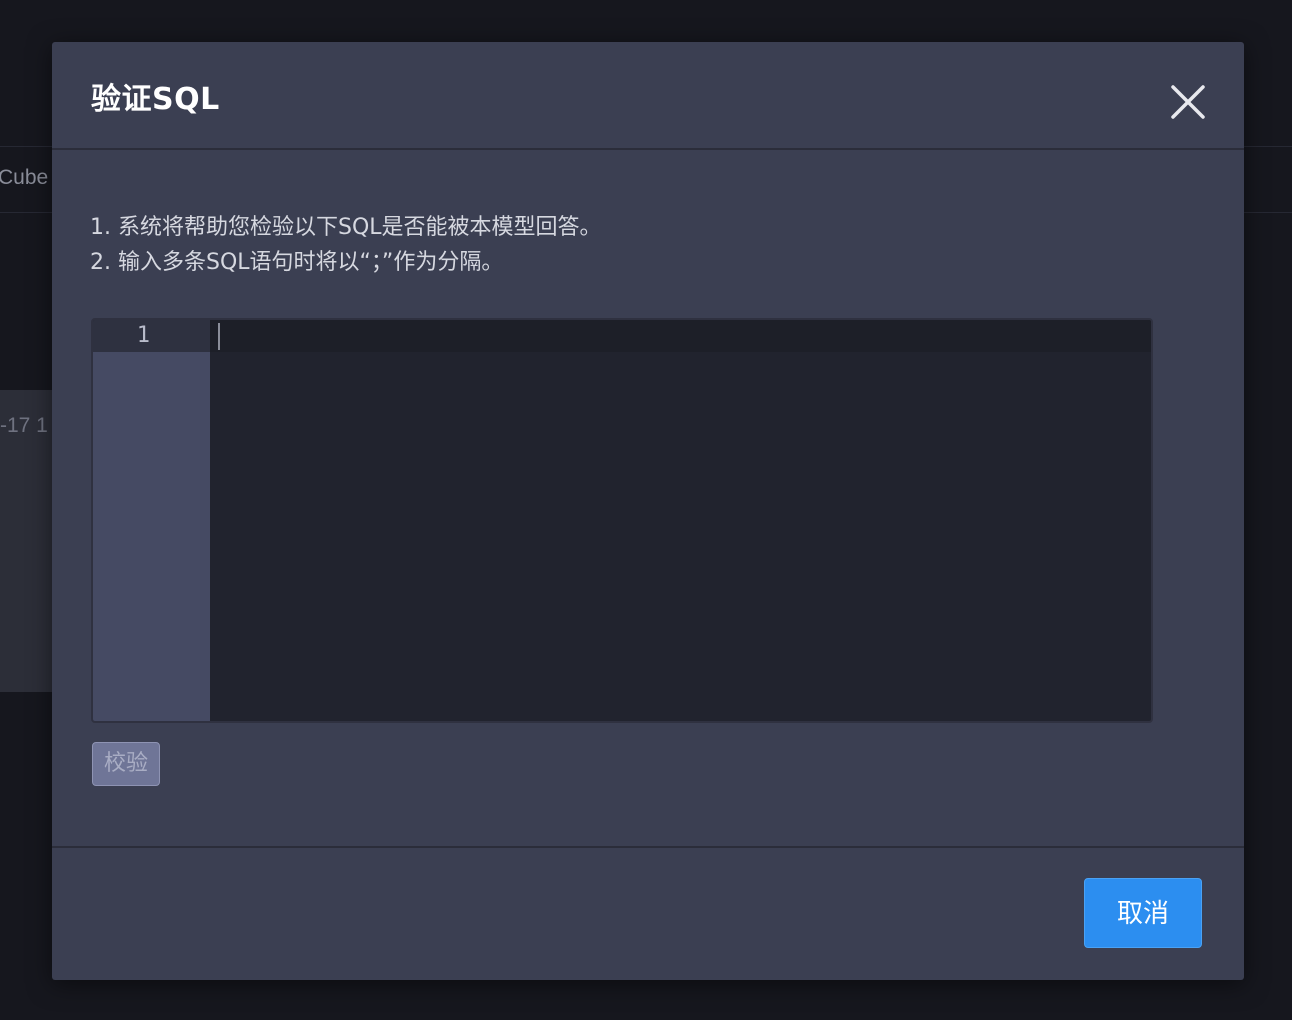 The image size is (1292, 1020). Describe the element at coordinates (143, 335) in the screenshot. I see `line-number: 1` at that location.